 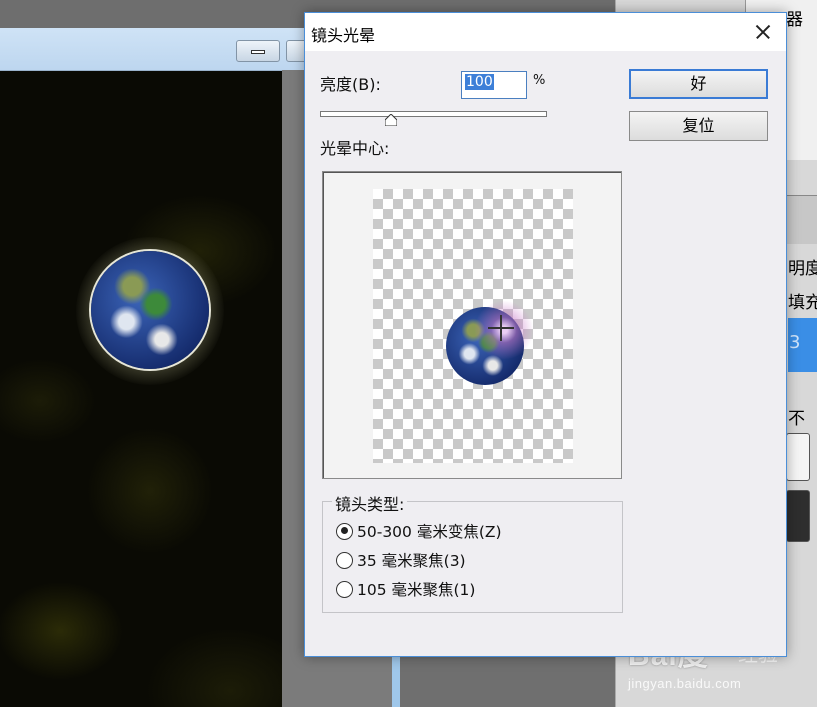 What do you see at coordinates (698, 84) in the screenshot?
I see `ok-button: 好` at bounding box center [698, 84].